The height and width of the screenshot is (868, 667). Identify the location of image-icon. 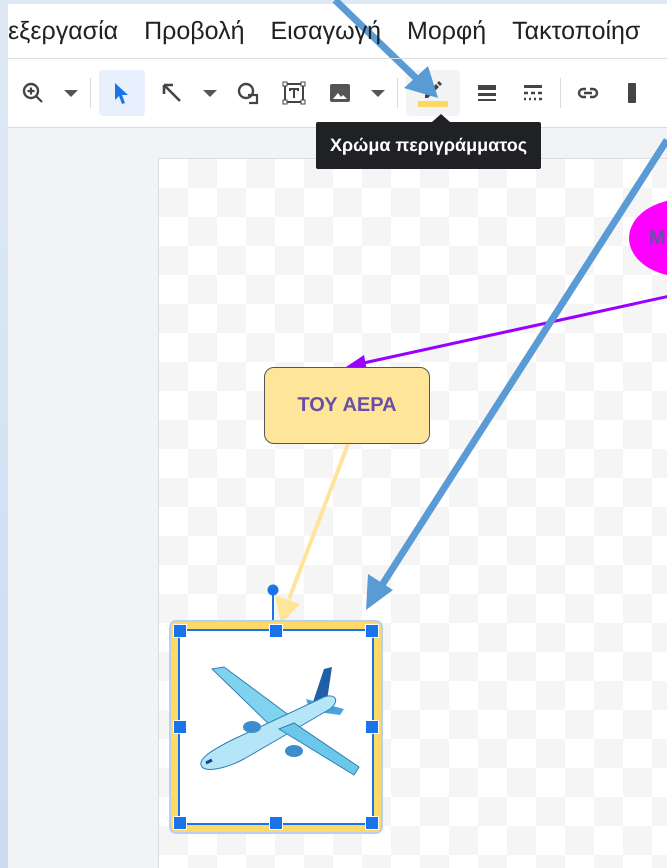
(340, 93).